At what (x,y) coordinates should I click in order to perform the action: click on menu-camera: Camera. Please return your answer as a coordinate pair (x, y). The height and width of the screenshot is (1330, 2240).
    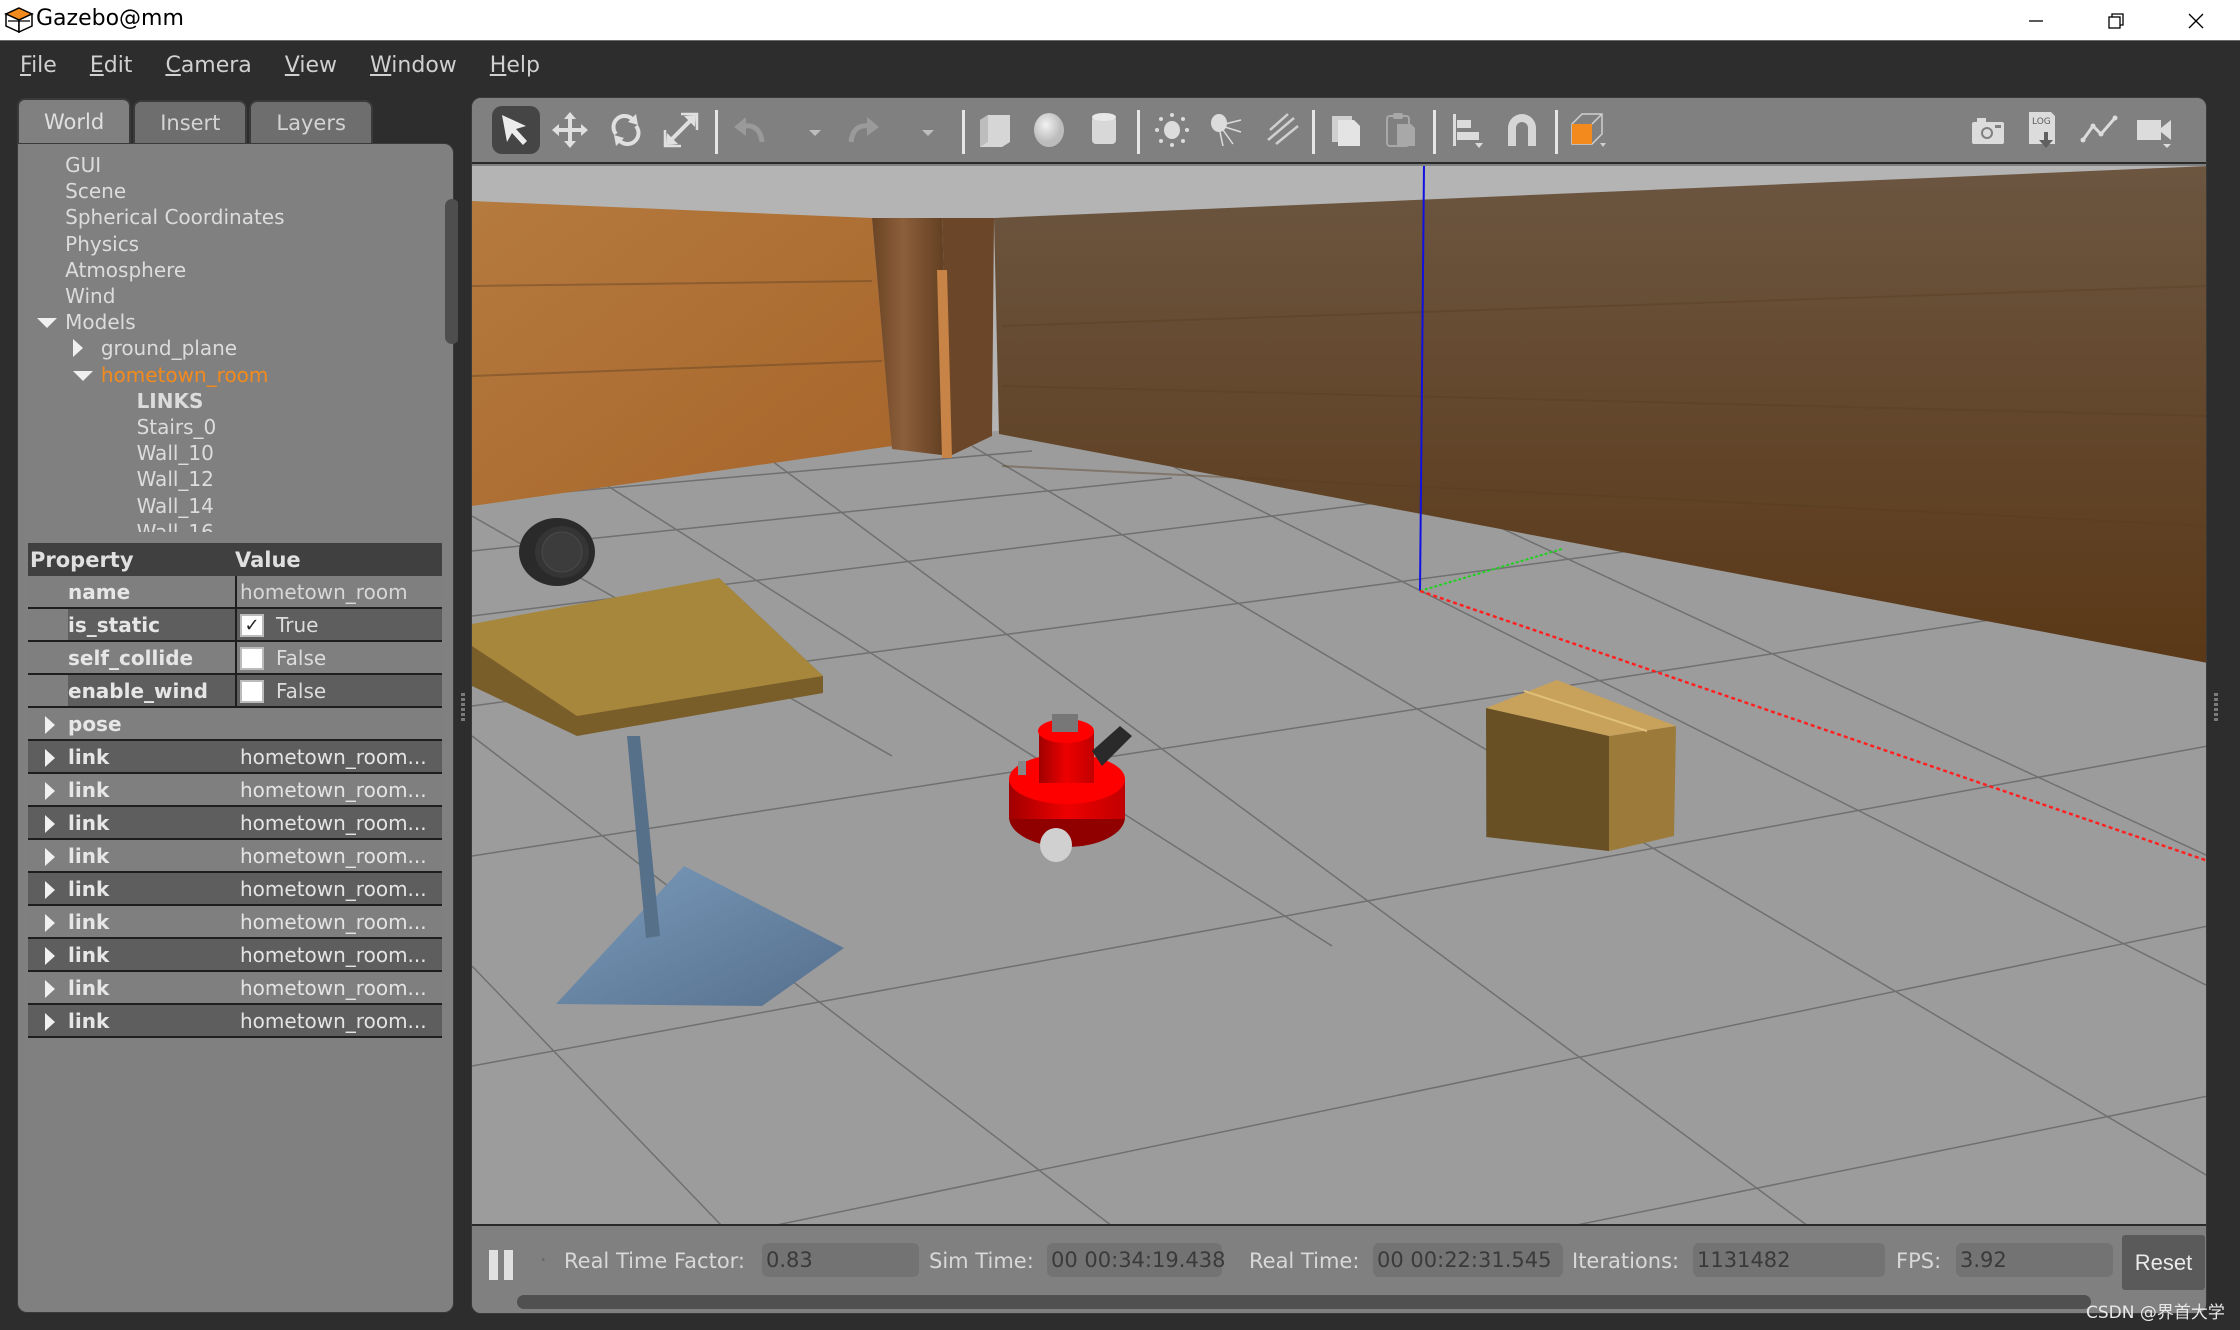
    Looking at the image, I should click on (208, 65).